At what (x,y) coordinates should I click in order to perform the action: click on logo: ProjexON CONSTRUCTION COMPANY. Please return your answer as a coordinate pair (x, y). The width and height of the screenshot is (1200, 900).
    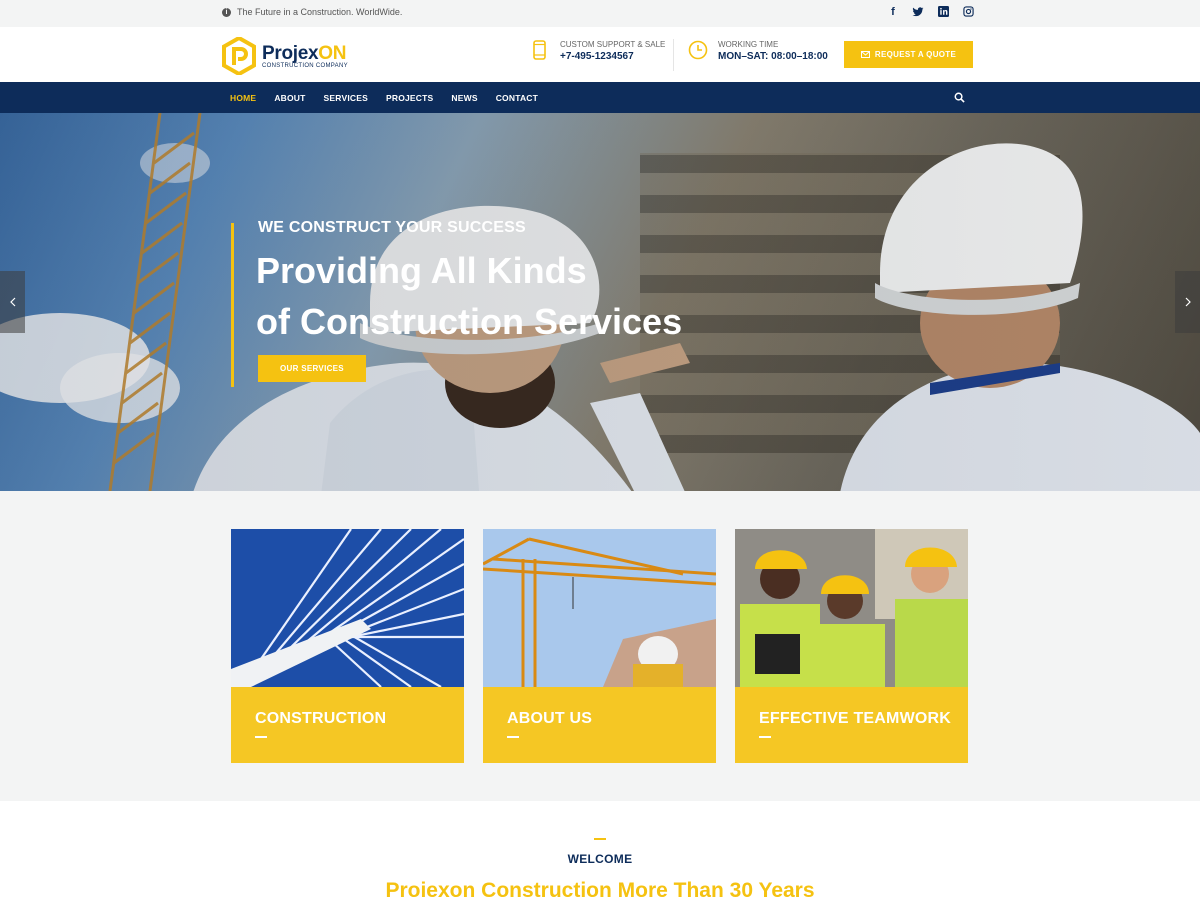
    Looking at the image, I should click on (285, 56).